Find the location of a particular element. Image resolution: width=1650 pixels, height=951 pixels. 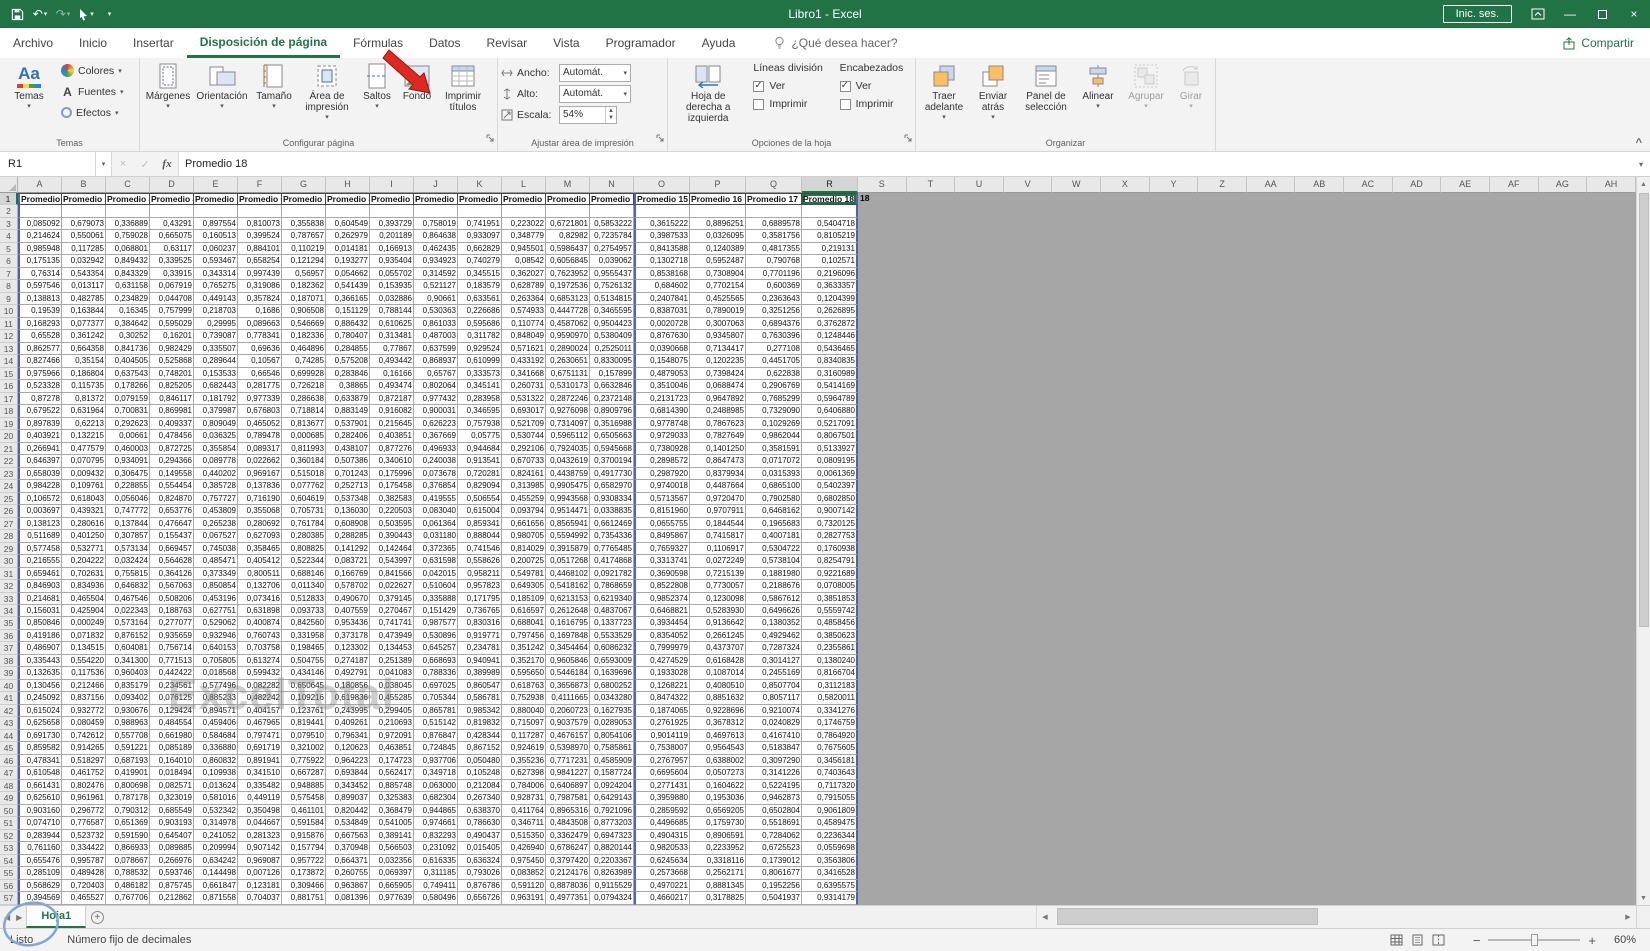

cell-I44: 0,972091 is located at coordinates (392, 736).